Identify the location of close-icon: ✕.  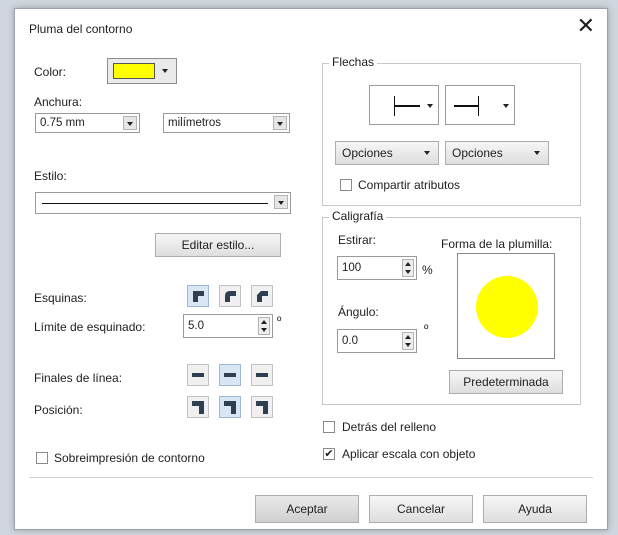
(586, 26).